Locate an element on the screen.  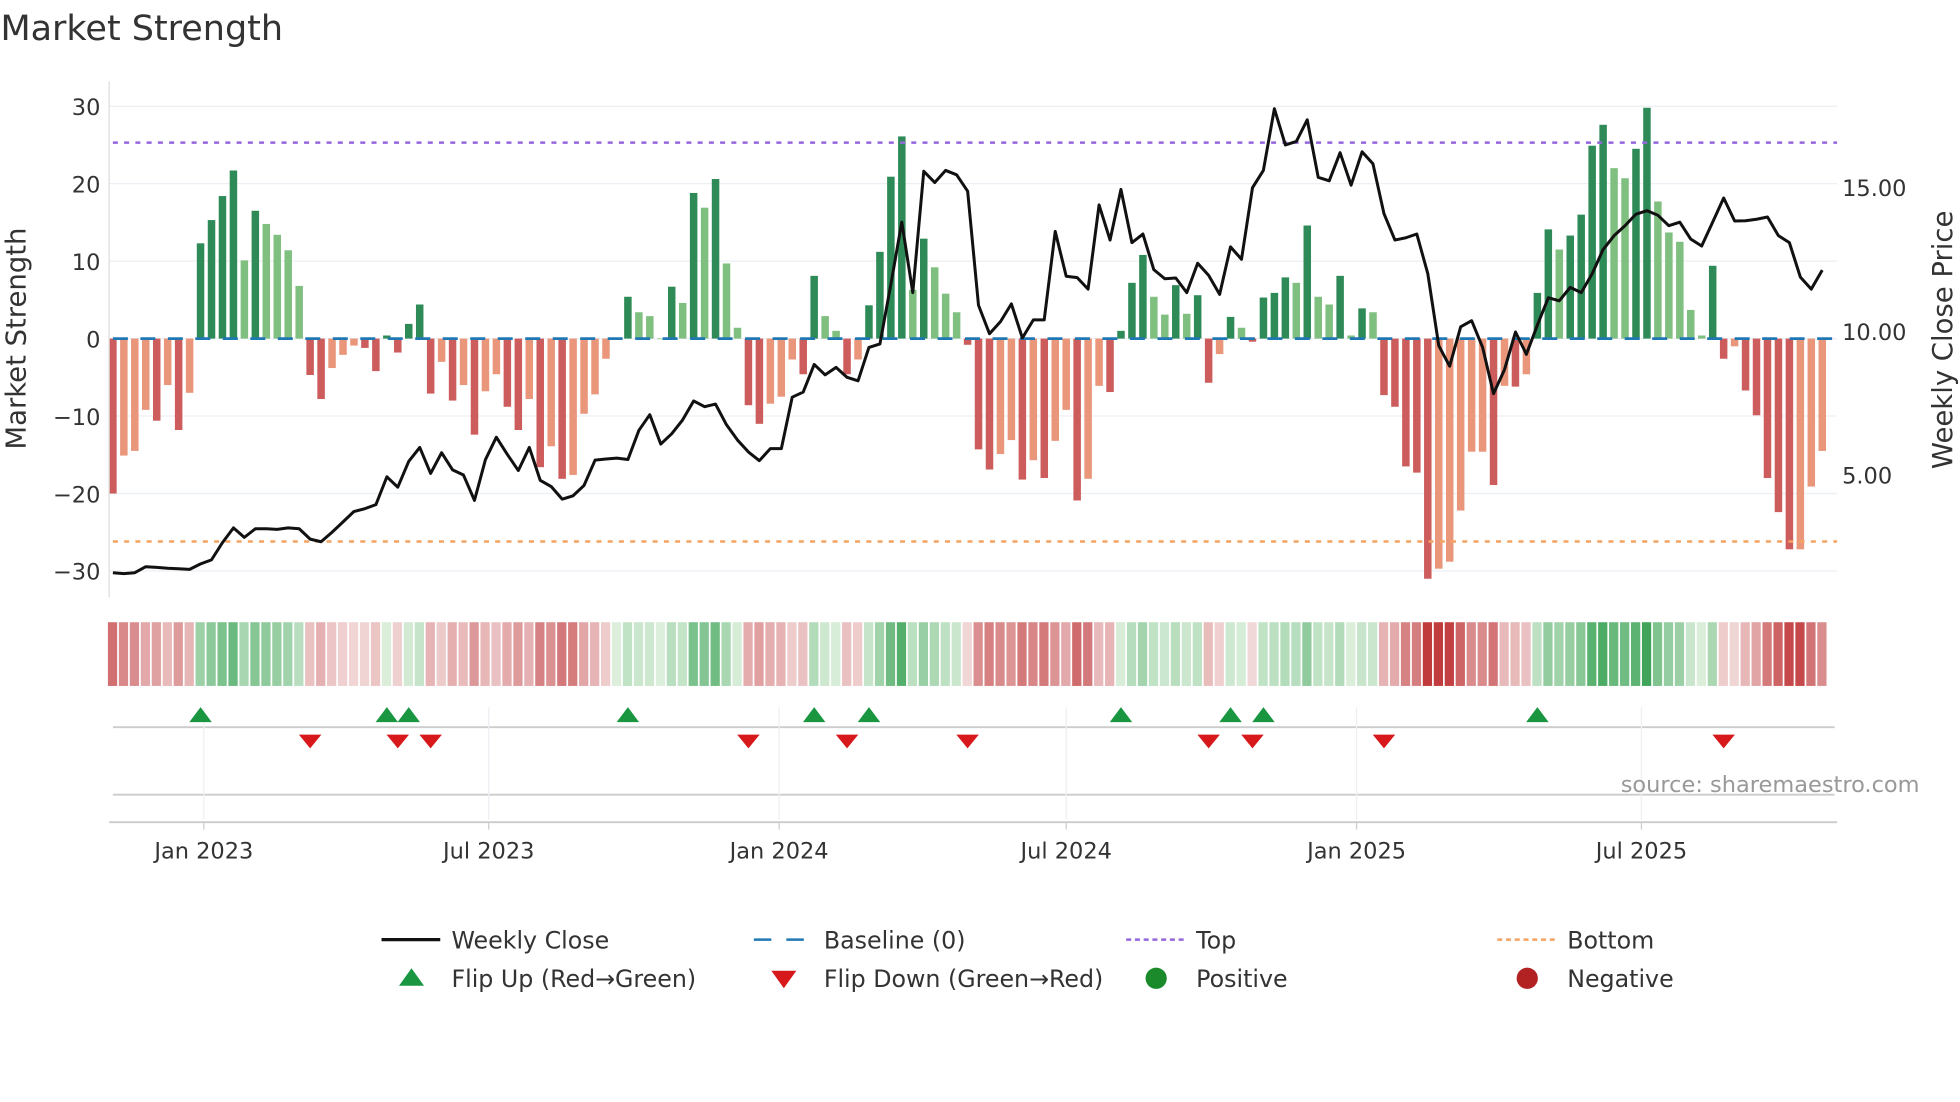
x-tick-label: Jul 2024 is located at coordinates (1064, 851).